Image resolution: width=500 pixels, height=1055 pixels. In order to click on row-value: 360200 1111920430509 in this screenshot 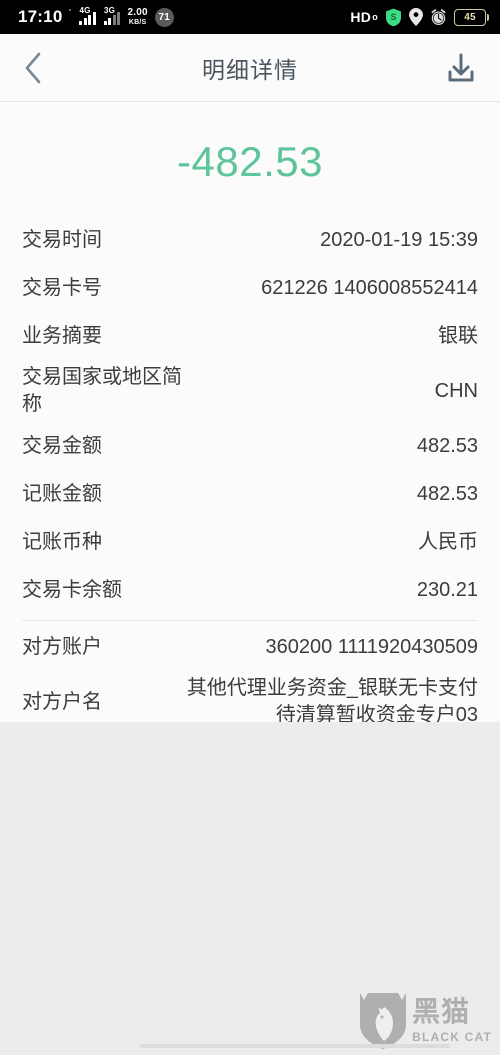, I will do `click(371, 646)`.